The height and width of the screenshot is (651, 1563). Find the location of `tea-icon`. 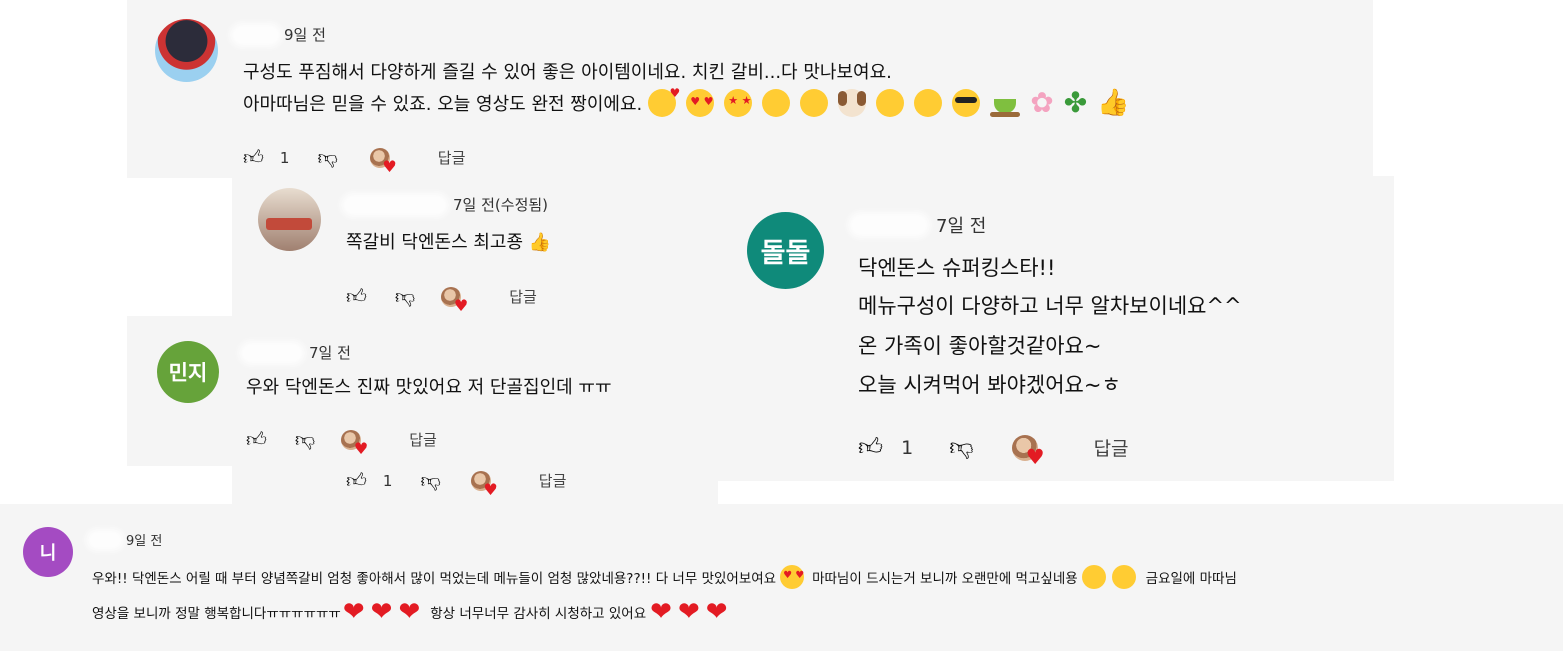

tea-icon is located at coordinates (1005, 103).